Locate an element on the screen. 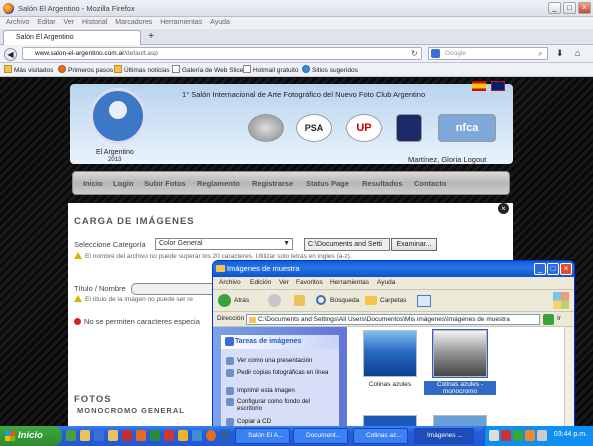 The image size is (593, 446). explorer-close-button: × is located at coordinates (566, 269).